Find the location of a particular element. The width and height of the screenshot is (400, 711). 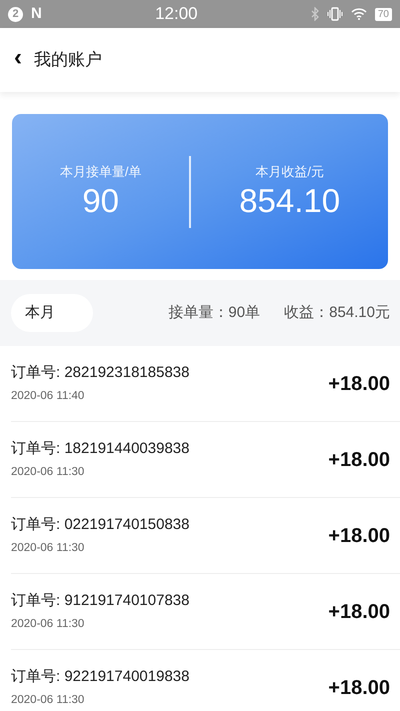

stat-value: 854.10 is located at coordinates (289, 201).